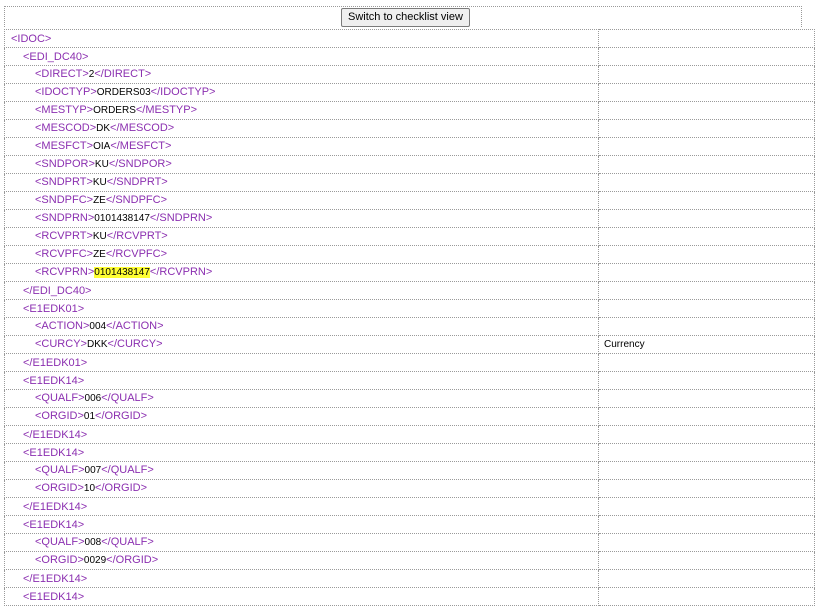  Describe the element at coordinates (136, 254) in the screenshot. I see `xml-close-tag: </RCVPFC>` at that location.